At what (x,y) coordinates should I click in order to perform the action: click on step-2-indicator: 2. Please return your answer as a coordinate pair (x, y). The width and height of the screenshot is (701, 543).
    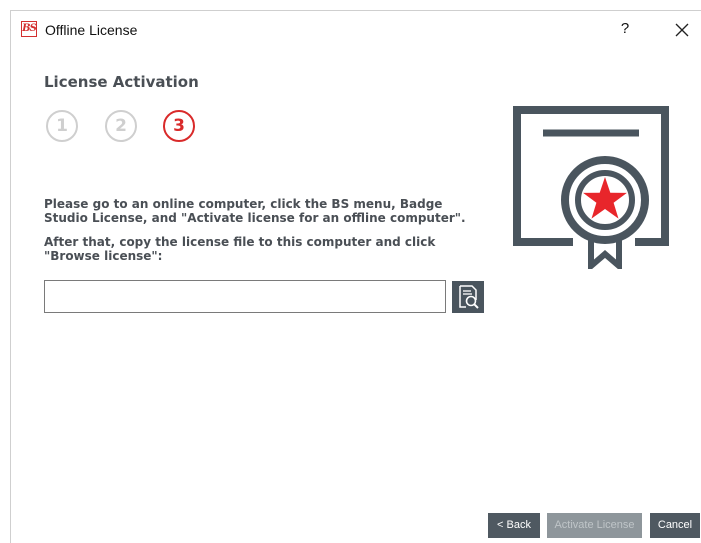
    Looking at the image, I should click on (121, 126).